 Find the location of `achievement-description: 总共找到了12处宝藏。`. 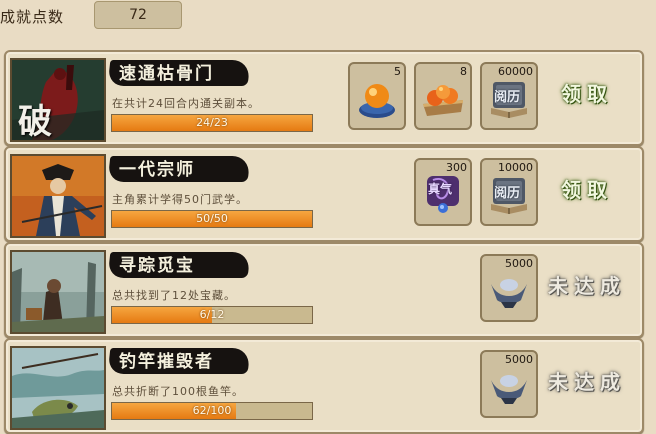

achievement-description: 总共找到了12处宝藏。 is located at coordinates (174, 295).